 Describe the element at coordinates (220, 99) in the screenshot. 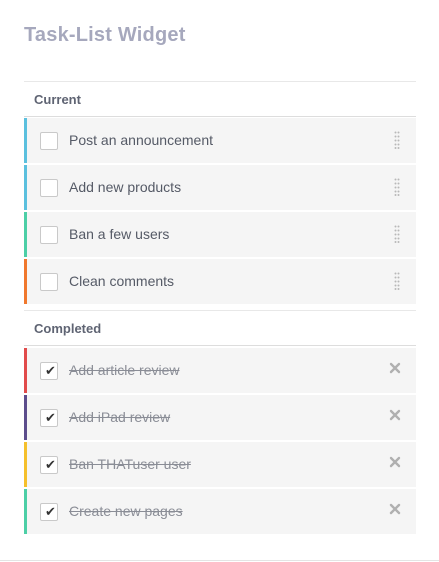

I see `section-header-current: Current` at that location.